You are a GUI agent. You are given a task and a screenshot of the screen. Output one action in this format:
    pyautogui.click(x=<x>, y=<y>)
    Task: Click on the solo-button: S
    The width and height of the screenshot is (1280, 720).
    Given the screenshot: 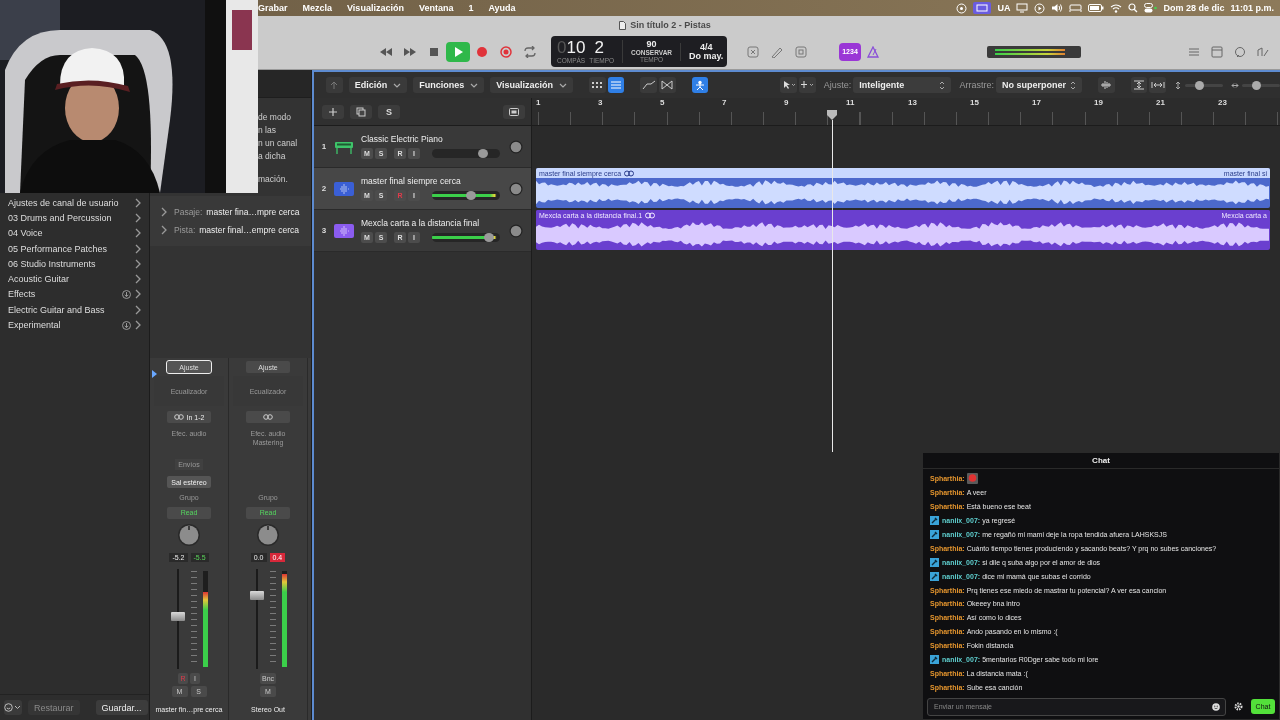 What is the action you would take?
    pyautogui.click(x=389, y=111)
    